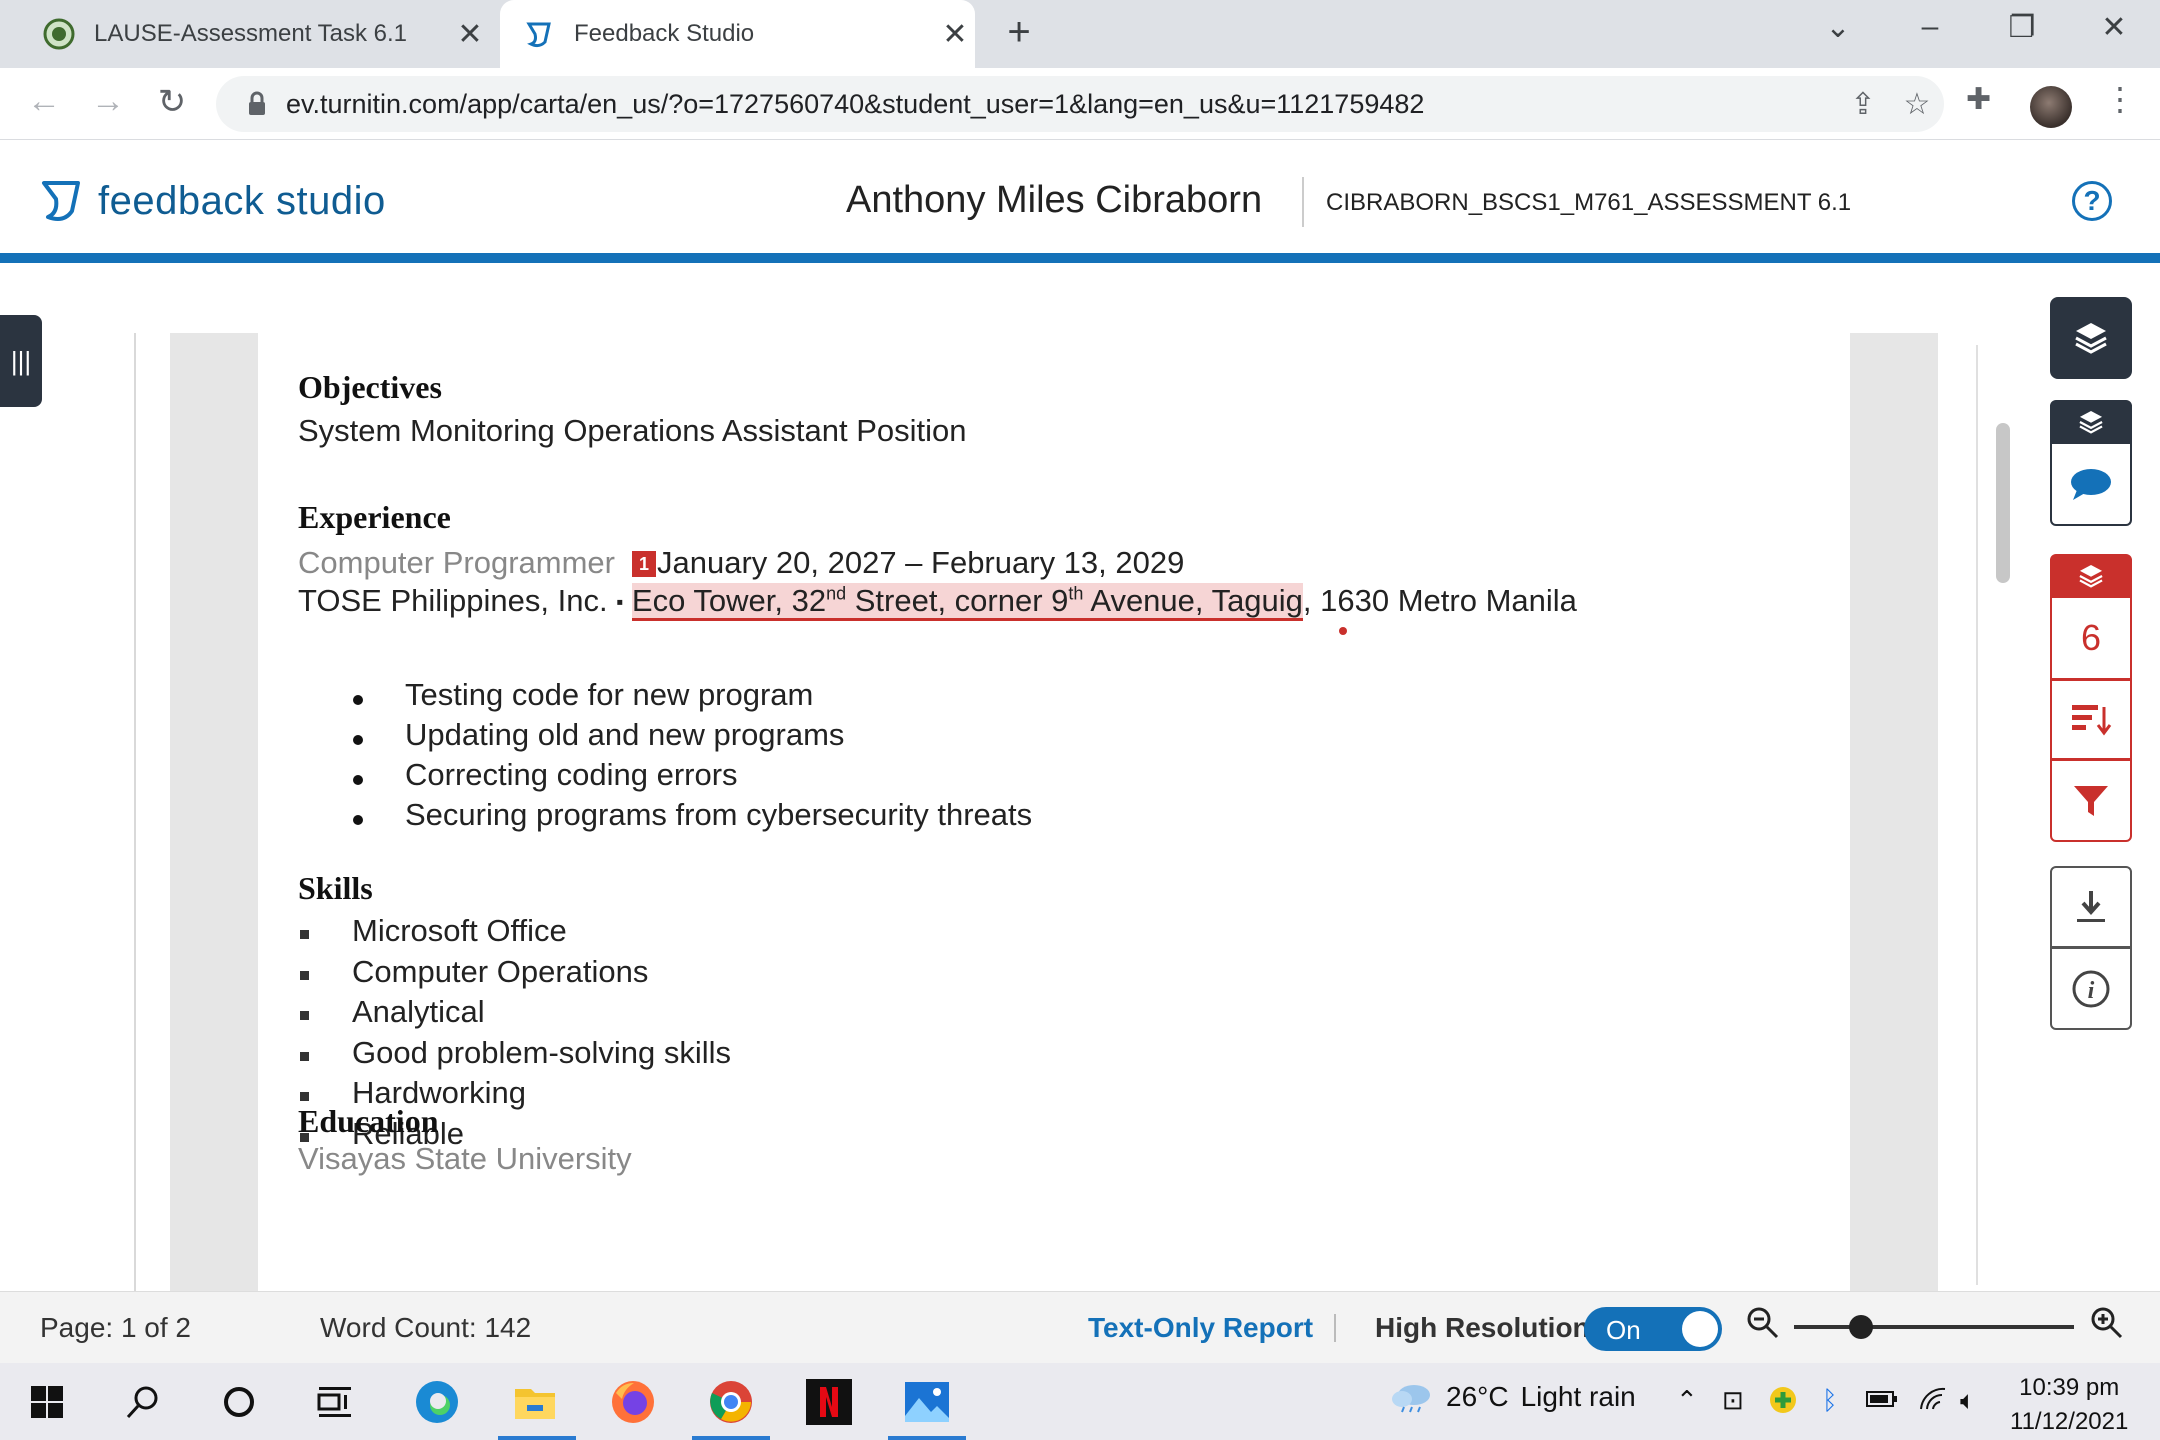 The image size is (2160, 1440). Describe the element at coordinates (2003, 503) in the screenshot. I see `scrollbar-thumb` at that location.